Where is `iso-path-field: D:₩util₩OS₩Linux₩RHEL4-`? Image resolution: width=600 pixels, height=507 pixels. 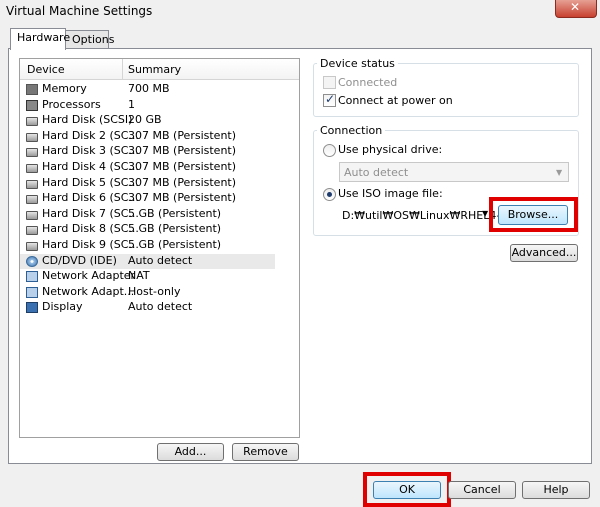 iso-path-field: D:₩util₩OS₩Linux₩RHEL4- is located at coordinates (421, 215).